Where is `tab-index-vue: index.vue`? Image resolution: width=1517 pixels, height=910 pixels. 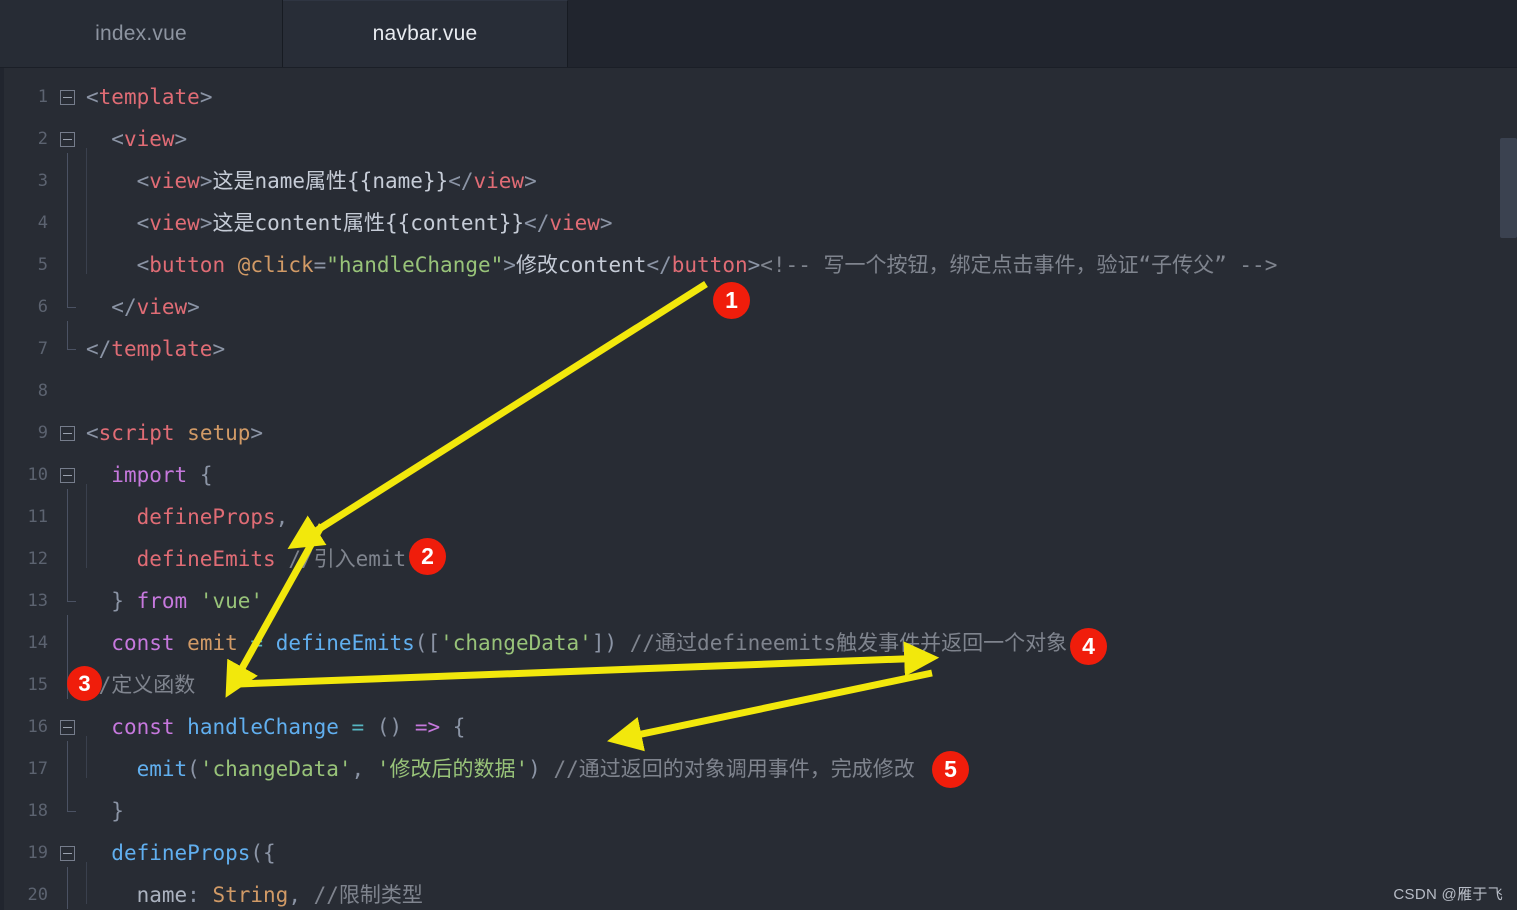 tab-index-vue: index.vue is located at coordinates (141, 33).